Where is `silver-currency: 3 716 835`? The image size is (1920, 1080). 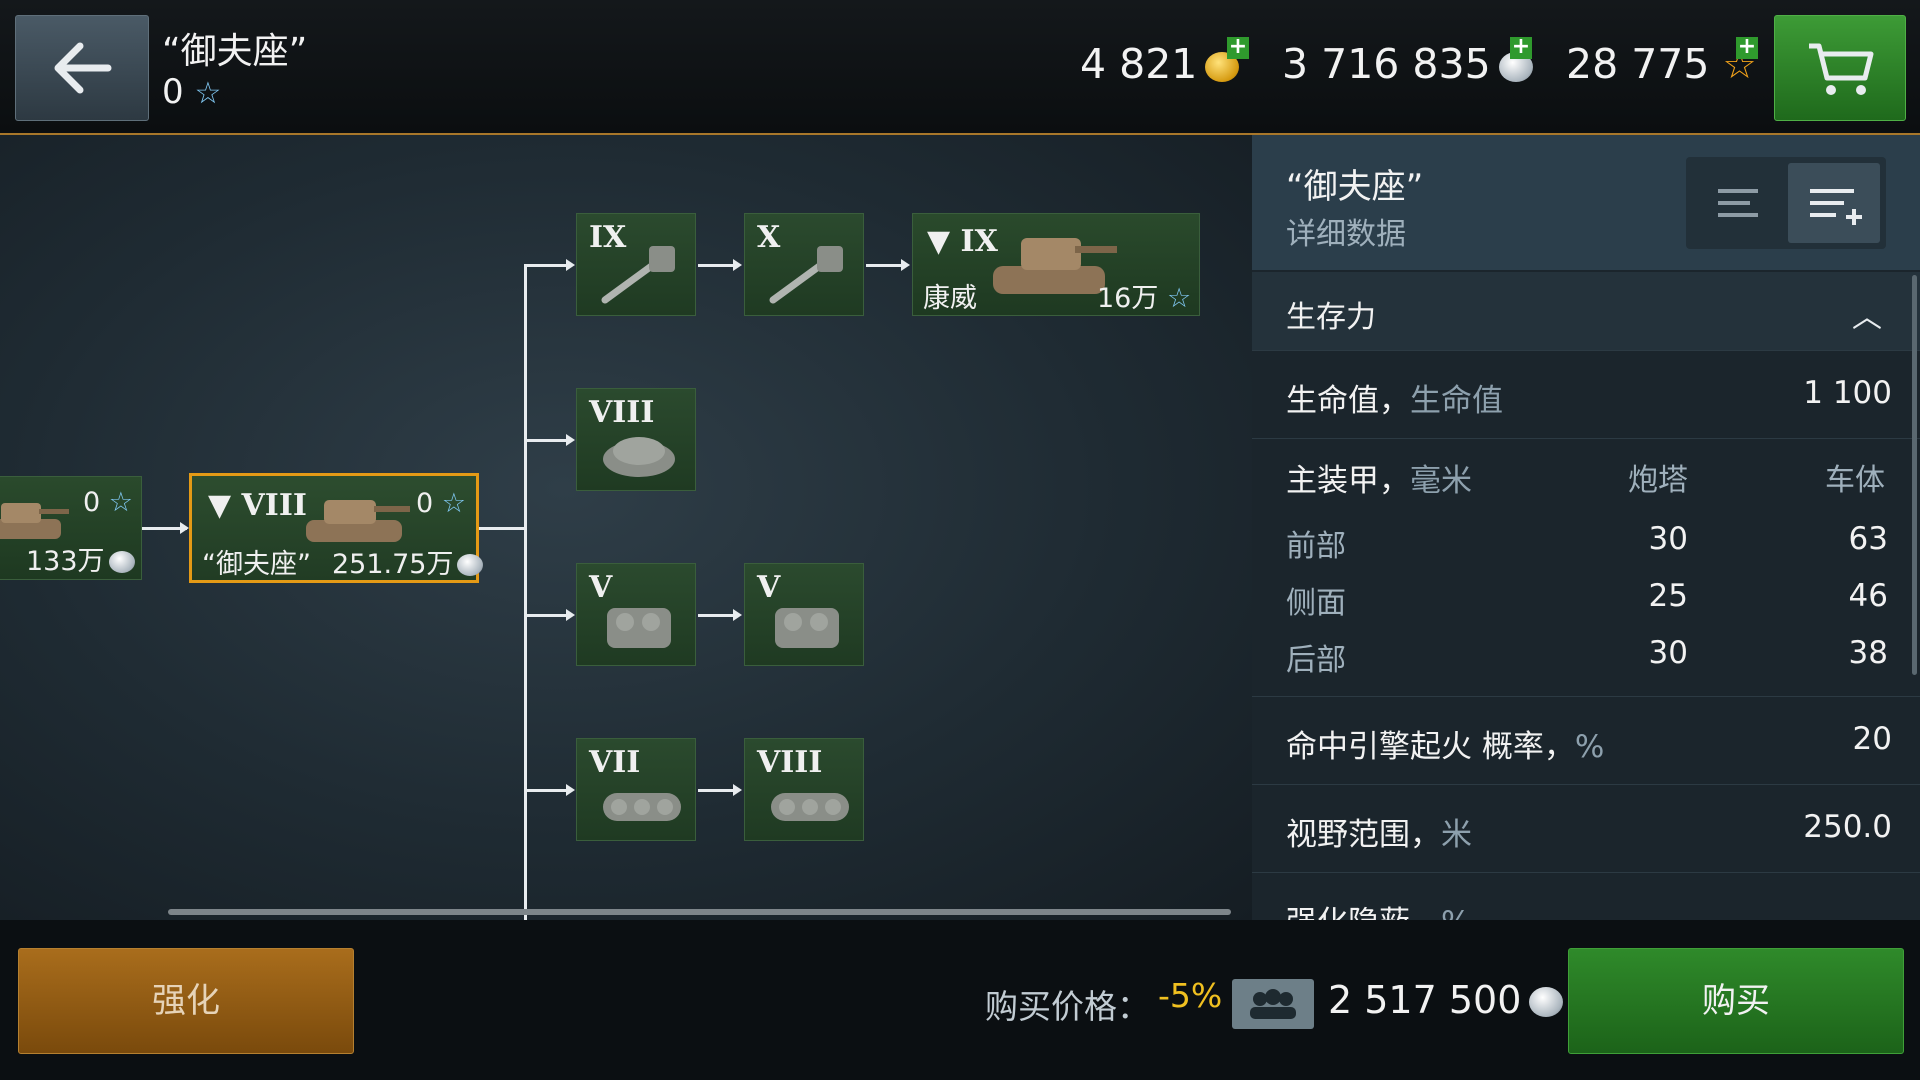 silver-currency: 3 716 835 is located at coordinates (1407, 64).